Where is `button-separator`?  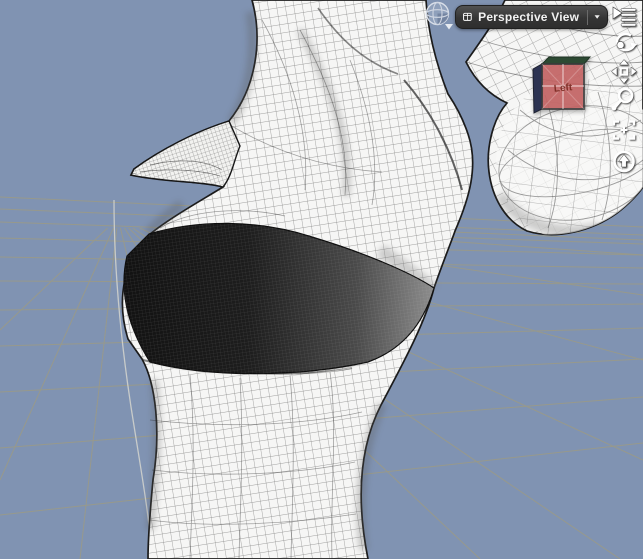
button-separator is located at coordinates (587, 17).